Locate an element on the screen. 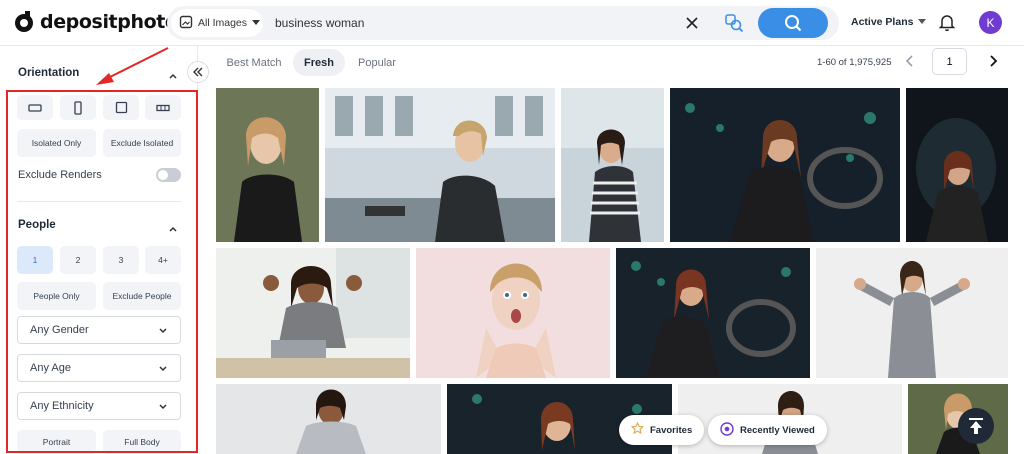 This screenshot has height=454, width=1024. age-select-value: Any Age is located at coordinates (50, 368).